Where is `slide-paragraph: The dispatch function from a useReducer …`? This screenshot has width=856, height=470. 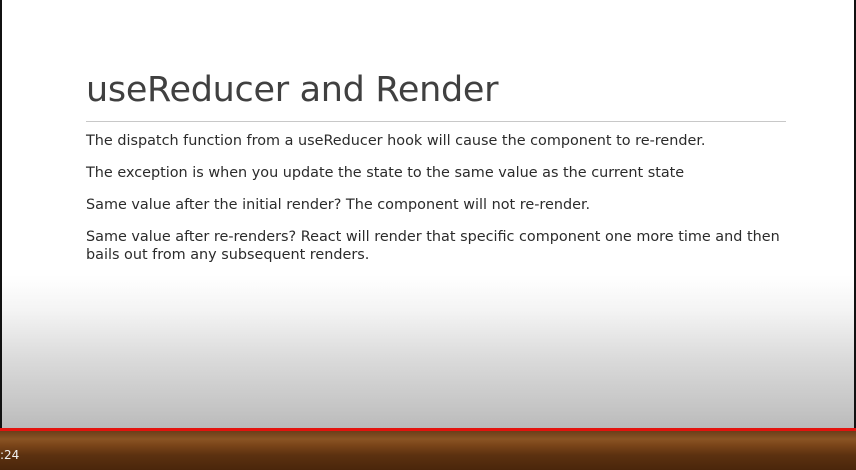 slide-paragraph: The dispatch function from a useReducer … is located at coordinates (396, 141).